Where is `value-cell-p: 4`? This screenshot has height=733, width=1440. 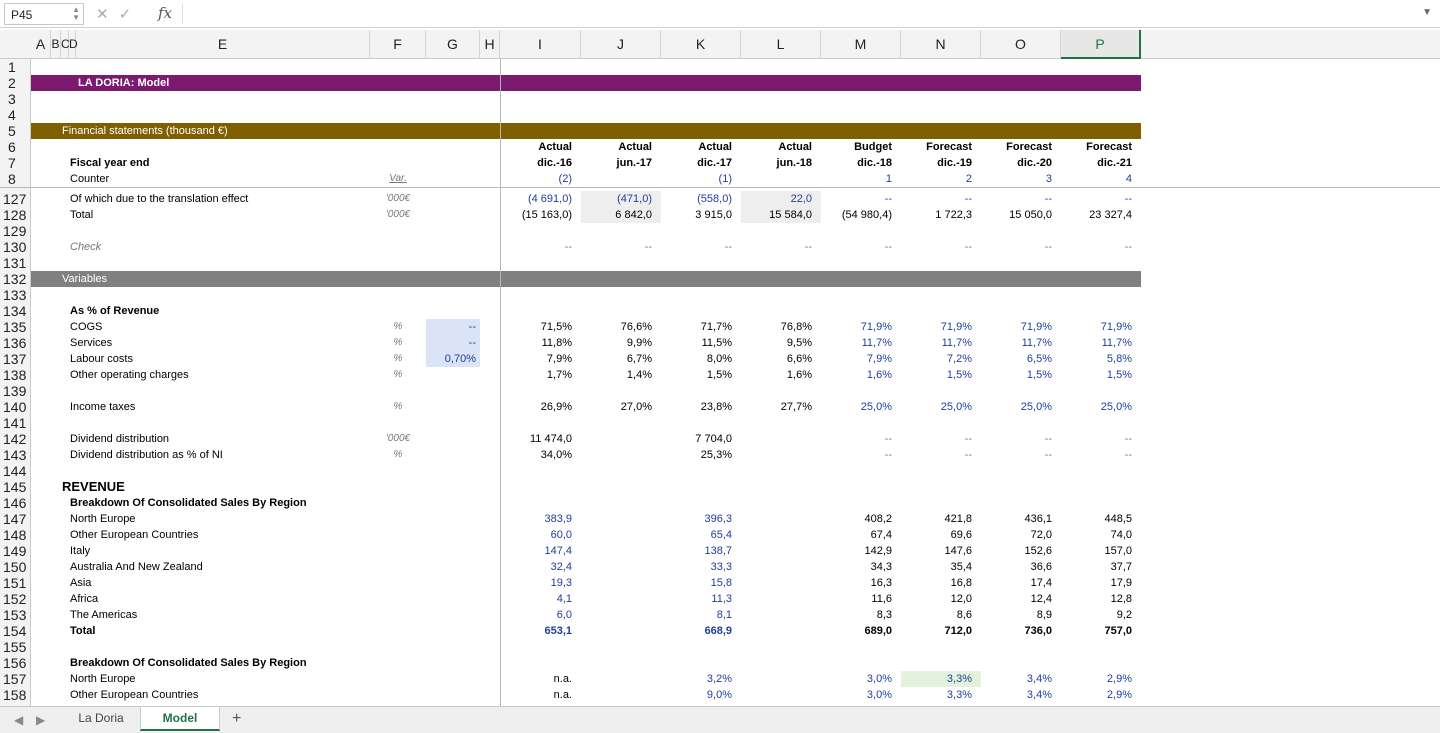 value-cell-p: 4 is located at coordinates (1096, 179).